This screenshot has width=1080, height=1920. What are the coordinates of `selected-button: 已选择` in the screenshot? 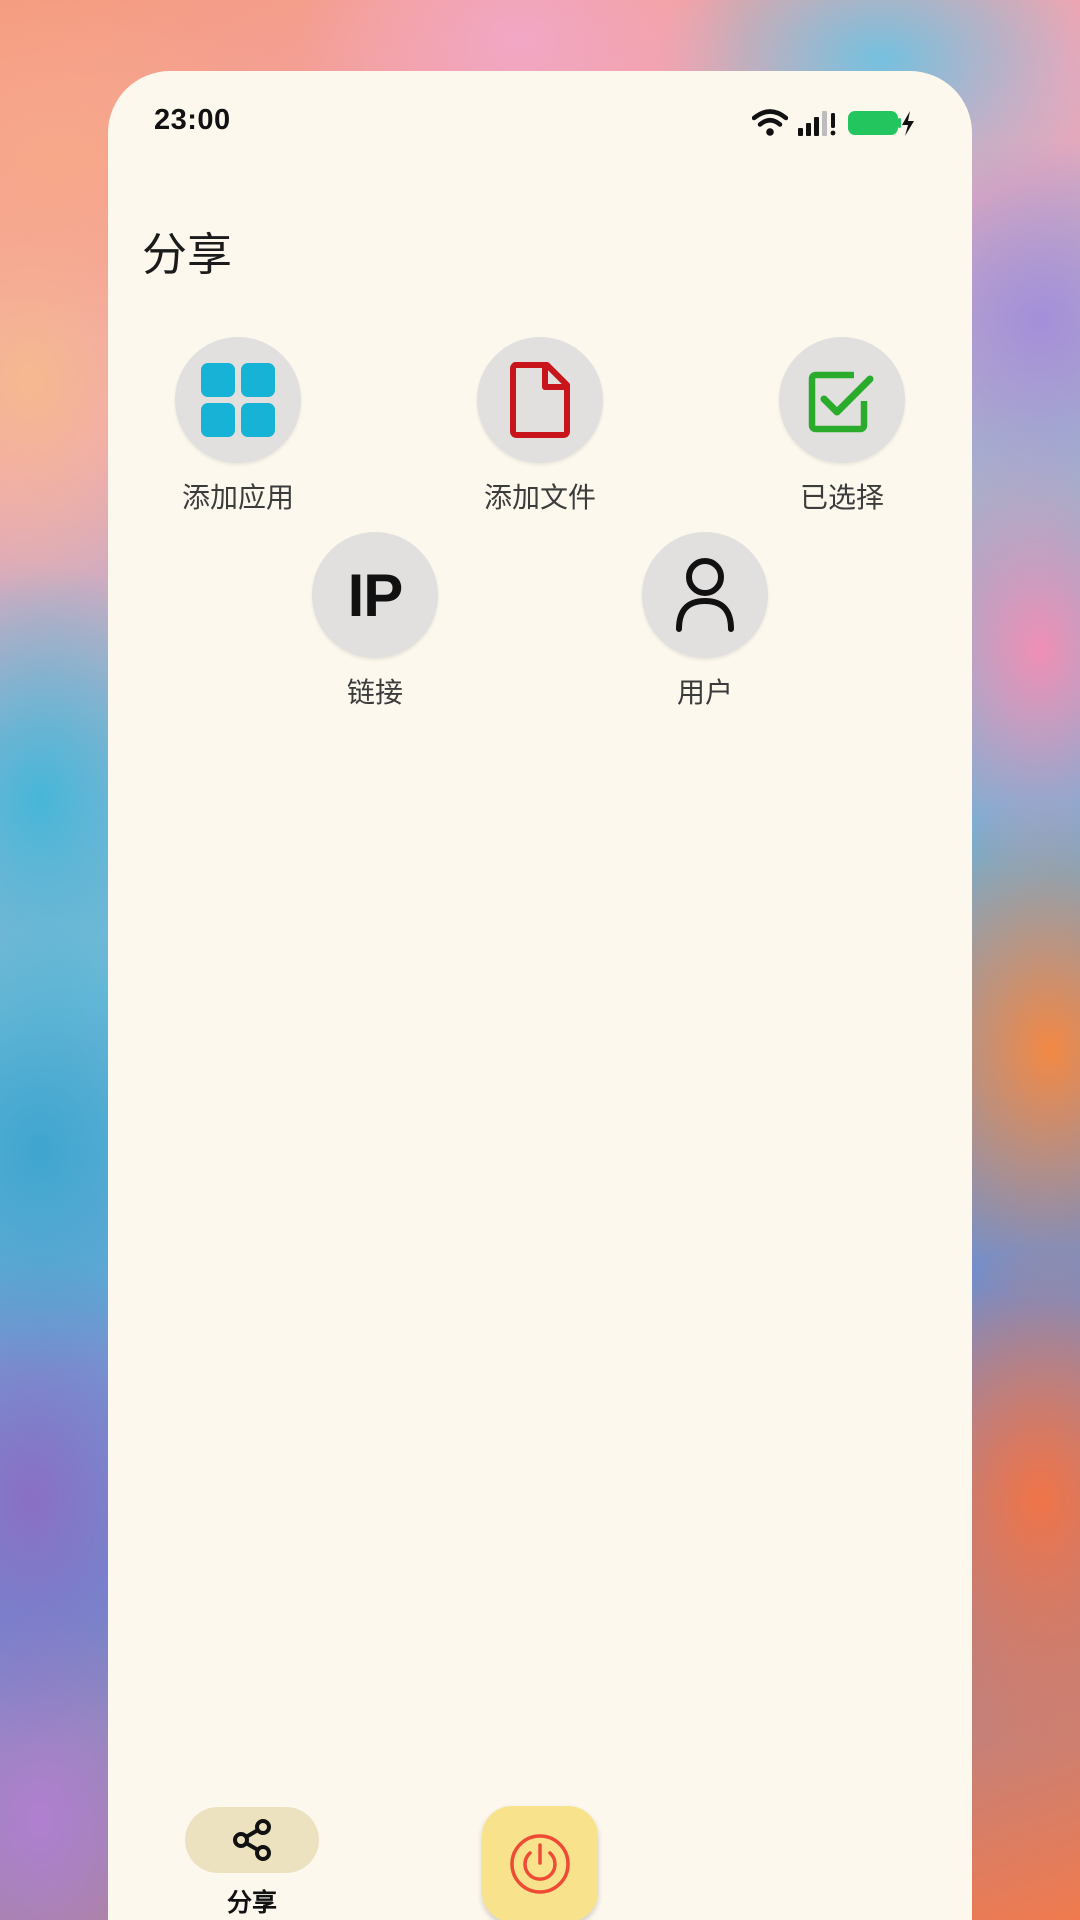 It's located at (842, 426).